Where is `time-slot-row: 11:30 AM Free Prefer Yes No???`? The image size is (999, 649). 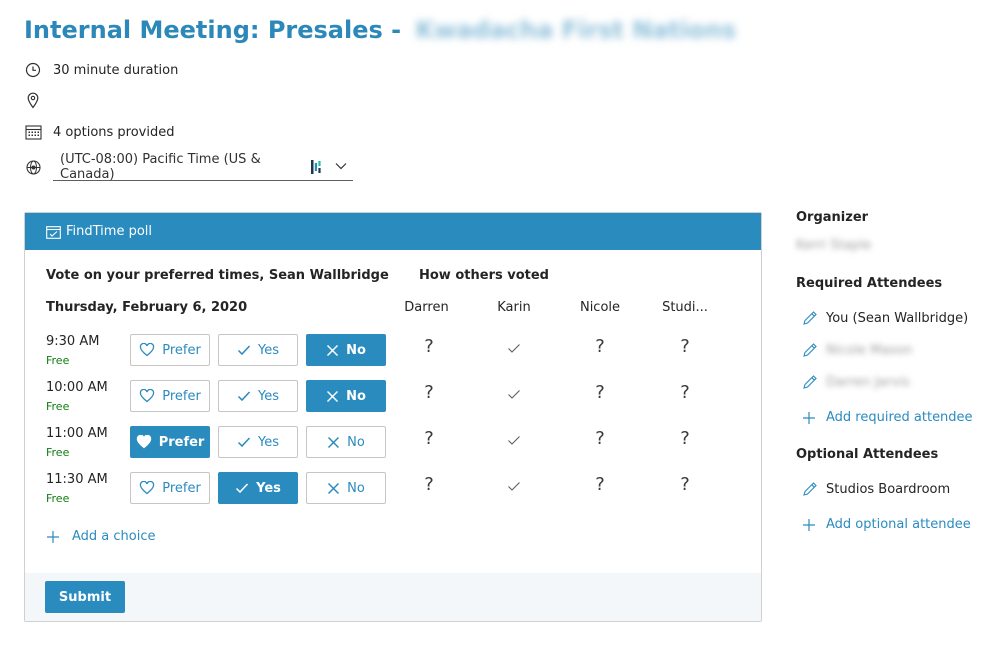 time-slot-row: 11:30 AM Free Prefer Yes No??? is located at coordinates (393, 495).